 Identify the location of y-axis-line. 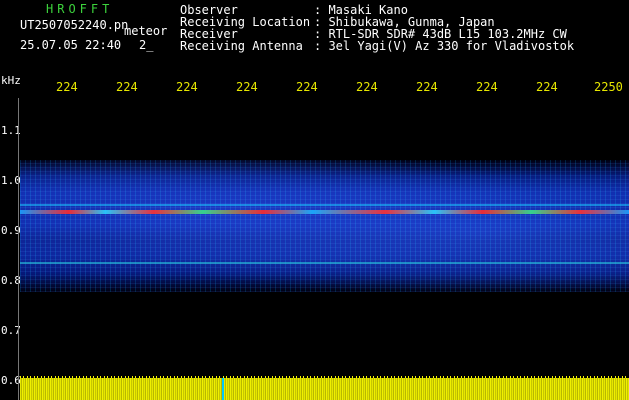
(18, 249).